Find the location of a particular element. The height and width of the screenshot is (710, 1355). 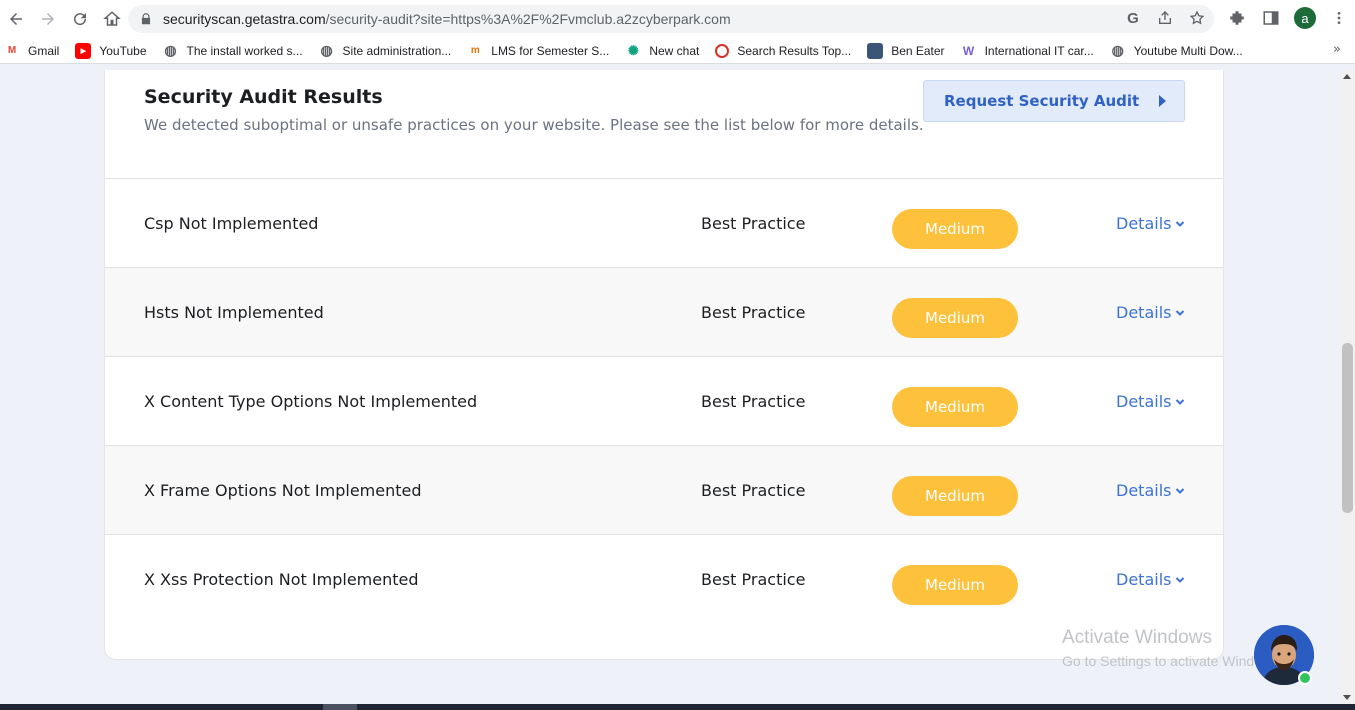

lock-icon is located at coordinates (146, 19).